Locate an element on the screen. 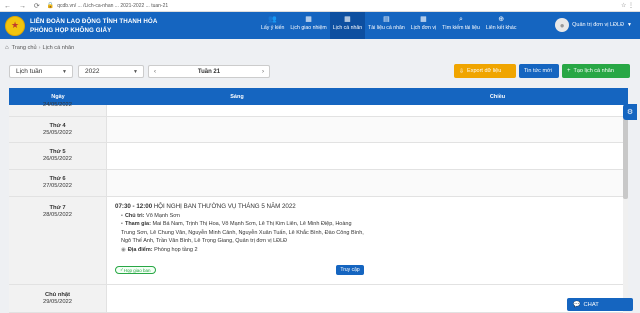  day-date: 28/05/2022 is located at coordinates (57, 215).